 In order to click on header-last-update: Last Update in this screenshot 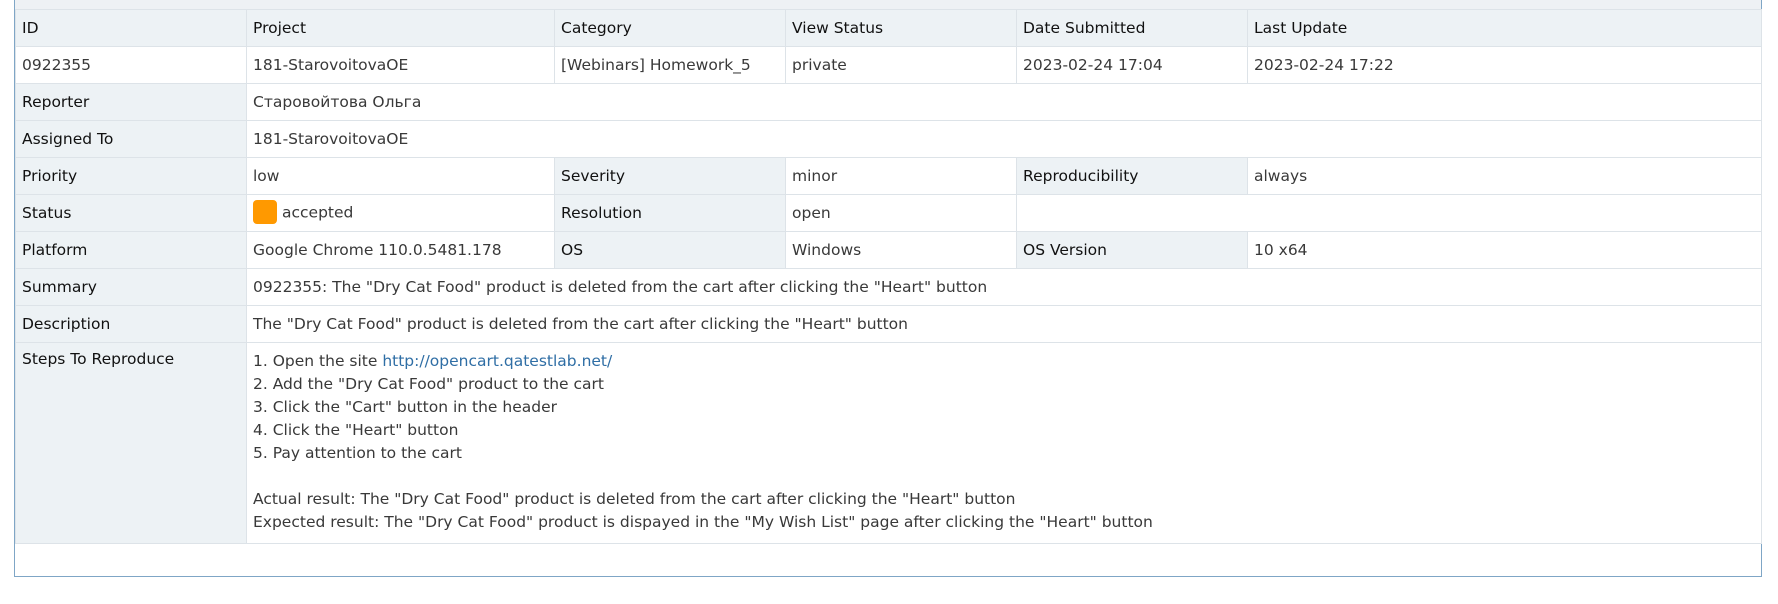, I will do `click(1504, 28)`.